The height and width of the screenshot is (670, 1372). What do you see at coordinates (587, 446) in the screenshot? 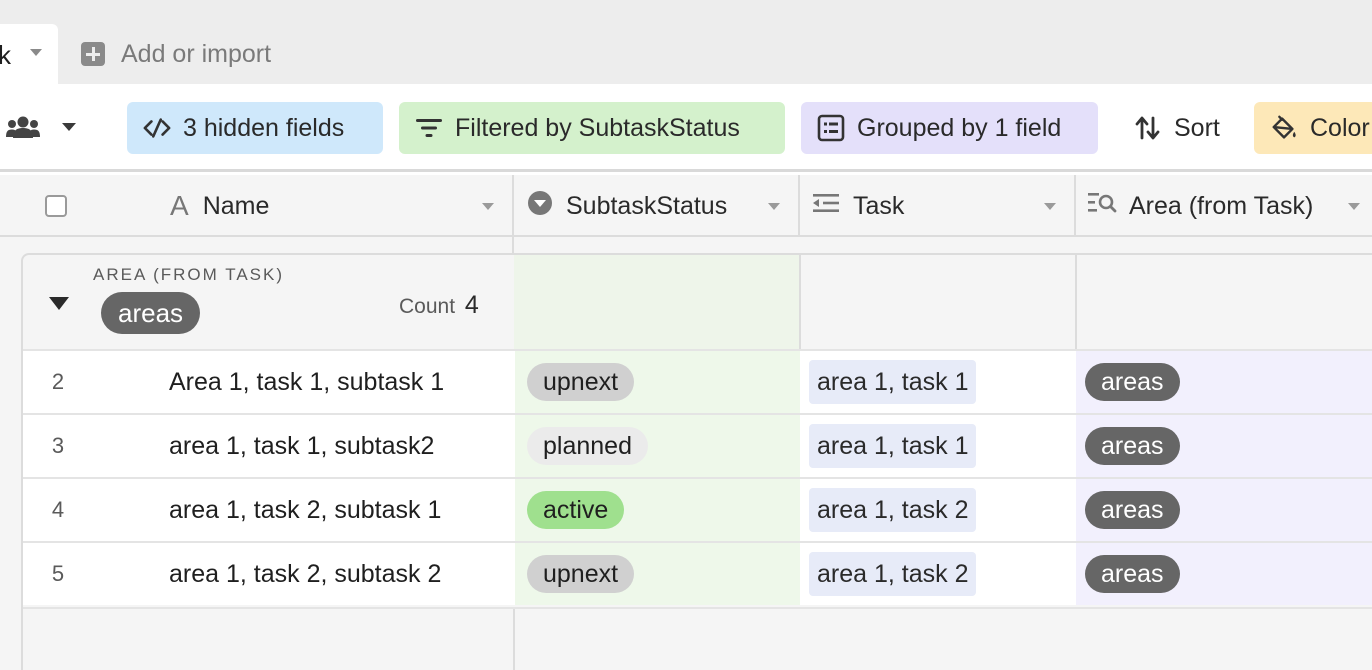
I see `status-pill: planned` at bounding box center [587, 446].